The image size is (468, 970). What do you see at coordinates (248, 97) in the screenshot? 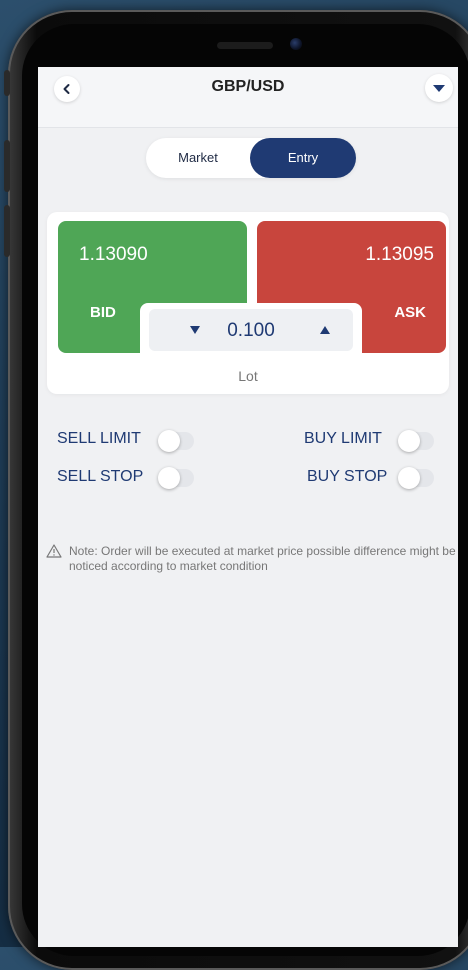
I see `top-bar: GBP/USD` at bounding box center [248, 97].